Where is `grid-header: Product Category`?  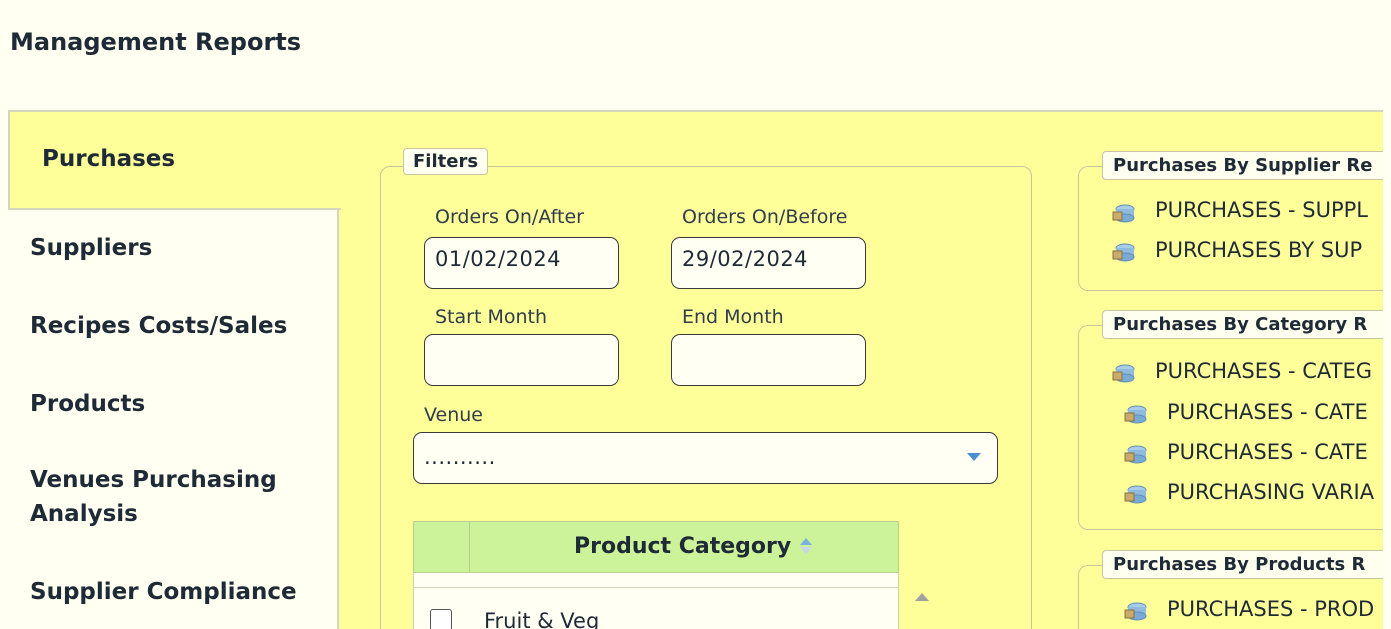
grid-header: Product Category is located at coordinates (656, 547).